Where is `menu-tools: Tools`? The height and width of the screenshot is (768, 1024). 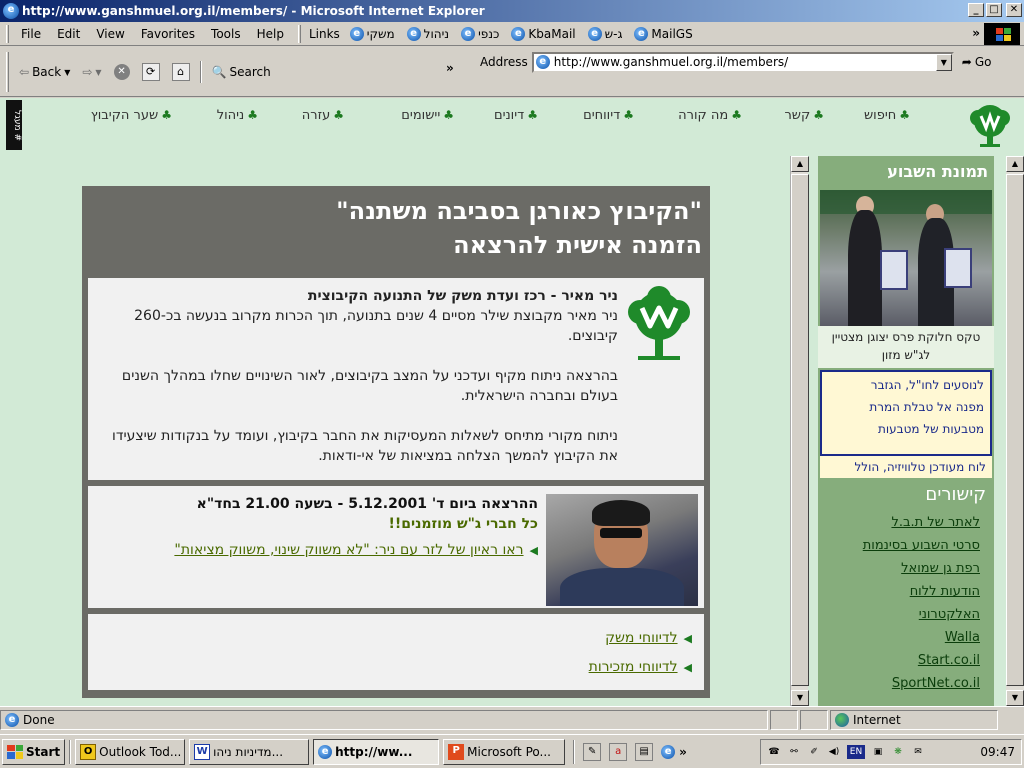 menu-tools: Tools is located at coordinates (226, 34).